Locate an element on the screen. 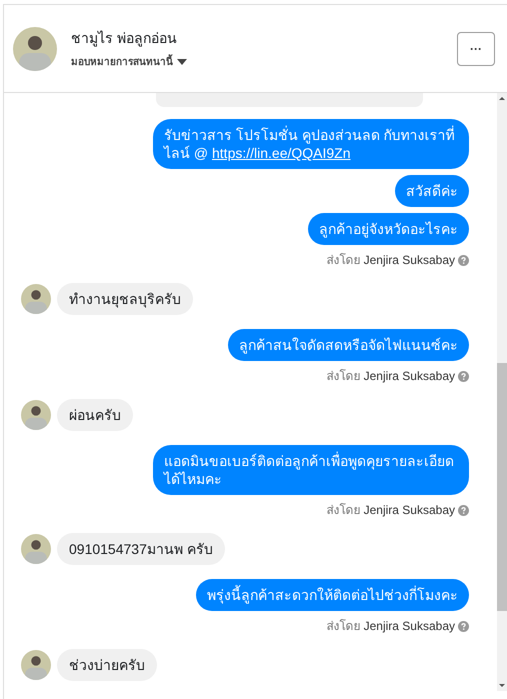 This screenshot has height=699, width=507. message-bubble: พรุ่งนี้ลูกค้าสะดวกให้ติดต่อไปช่วงกี่โมงคะ is located at coordinates (332, 595).